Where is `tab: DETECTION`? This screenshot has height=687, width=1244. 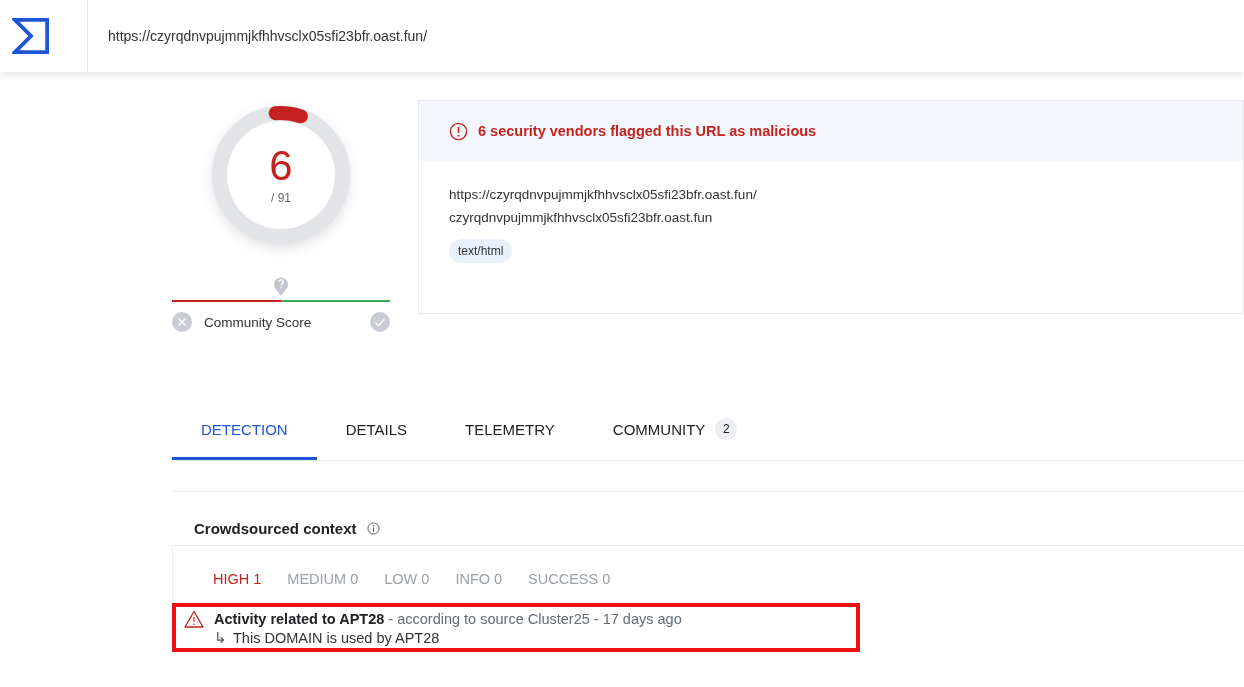 tab: DETECTION is located at coordinates (244, 433).